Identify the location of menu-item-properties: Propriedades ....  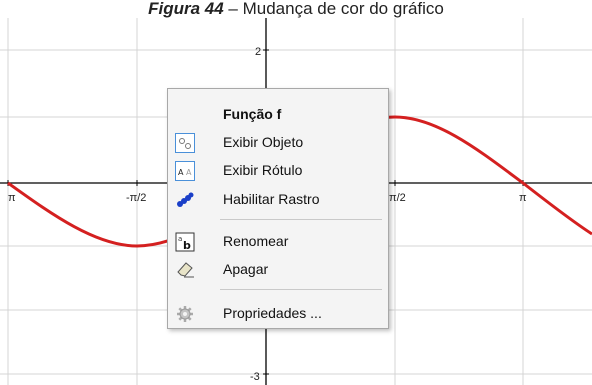
(278, 314).